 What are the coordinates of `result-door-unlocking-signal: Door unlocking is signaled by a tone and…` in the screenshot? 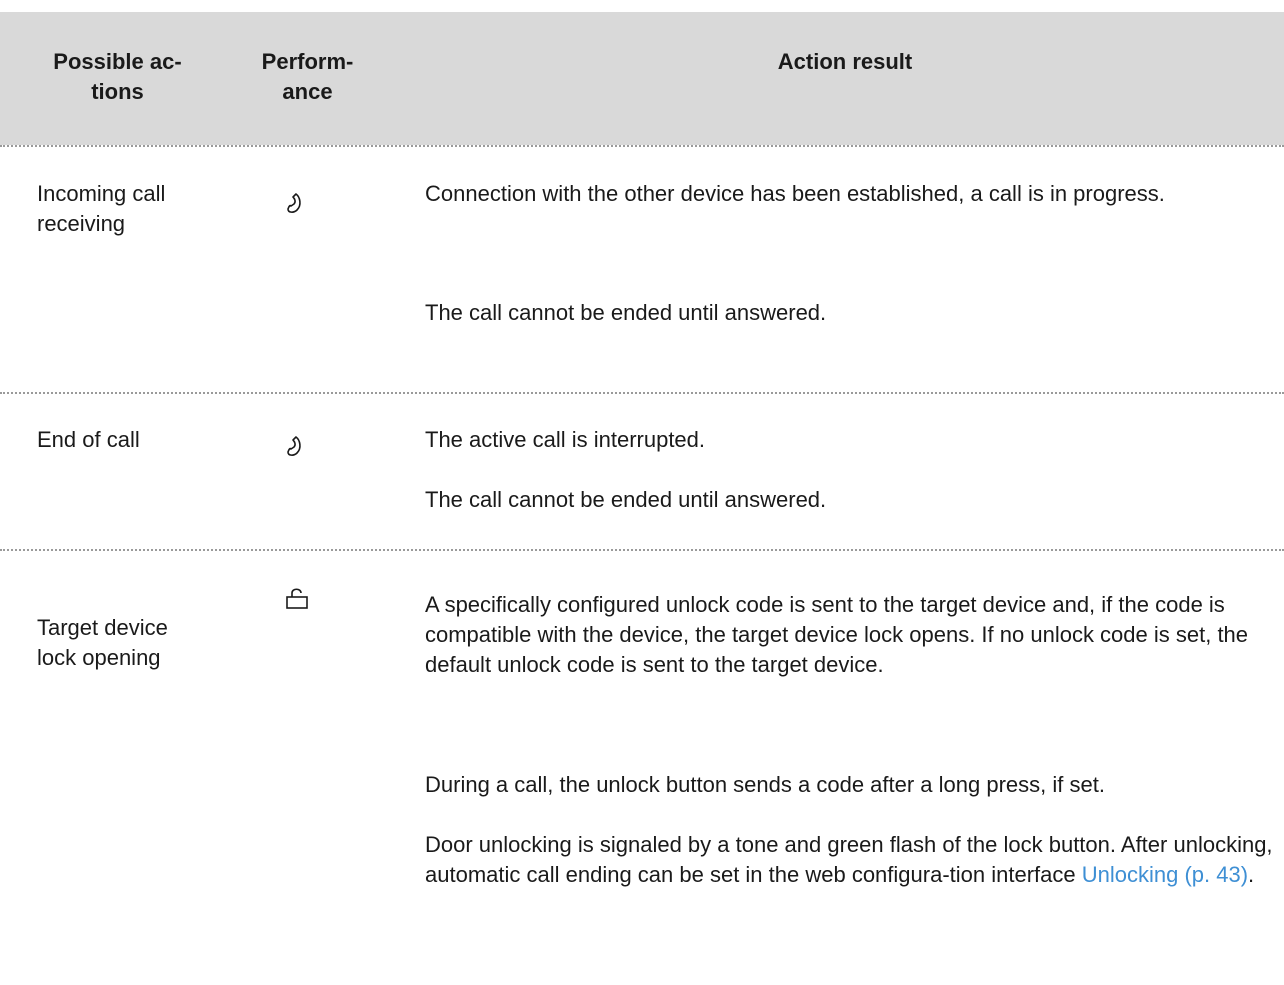 It's located at (854, 860).